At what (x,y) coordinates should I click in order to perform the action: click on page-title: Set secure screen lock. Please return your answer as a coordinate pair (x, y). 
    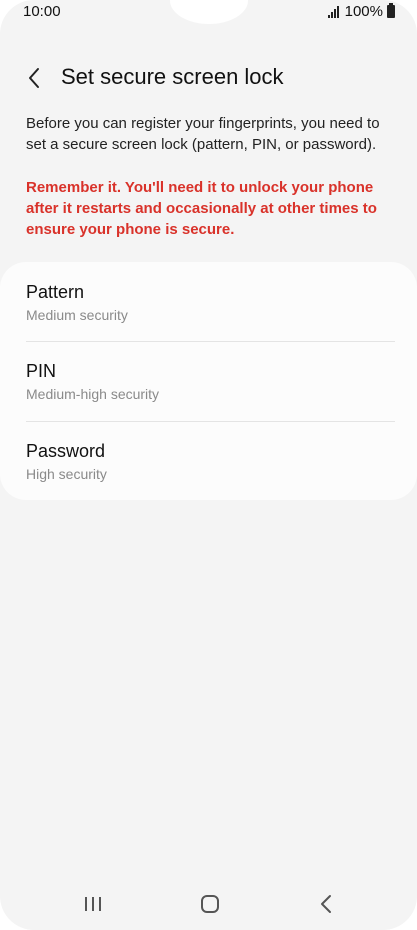
    Looking at the image, I should click on (172, 76).